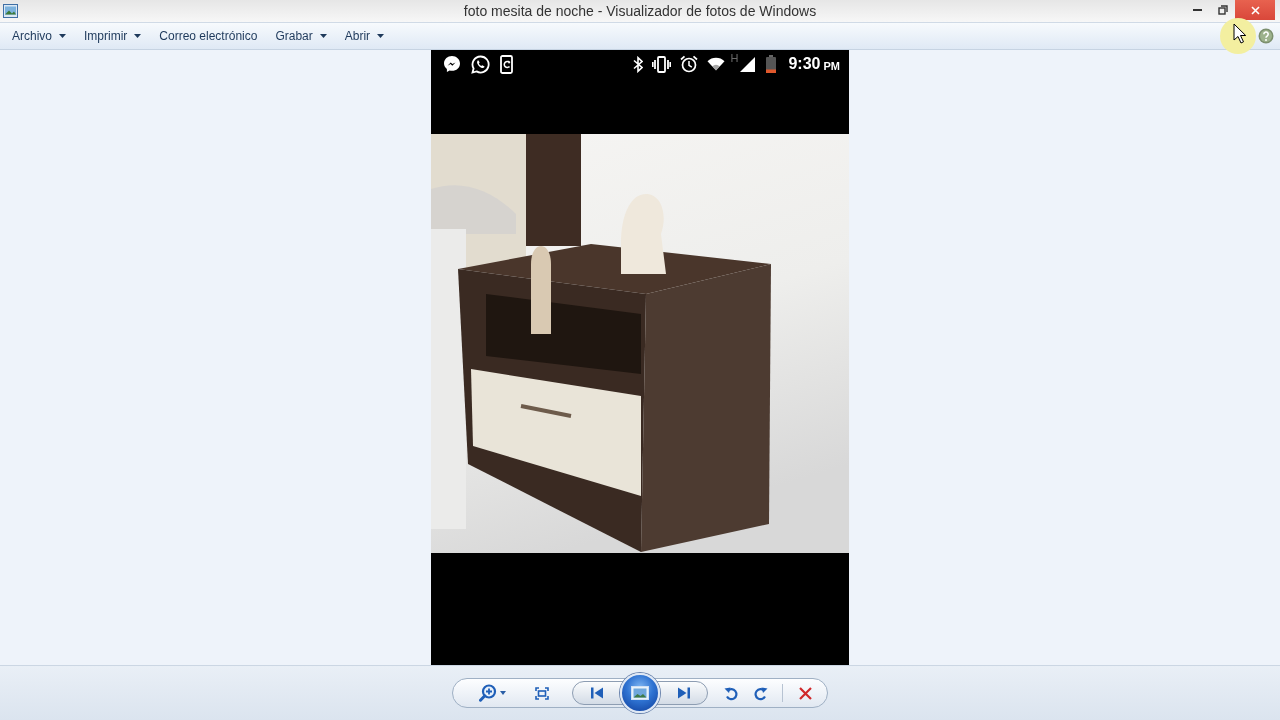 Image resolution: width=1280 pixels, height=720 pixels. Describe the element at coordinates (805, 693) in the screenshot. I see `delete-icon` at that location.